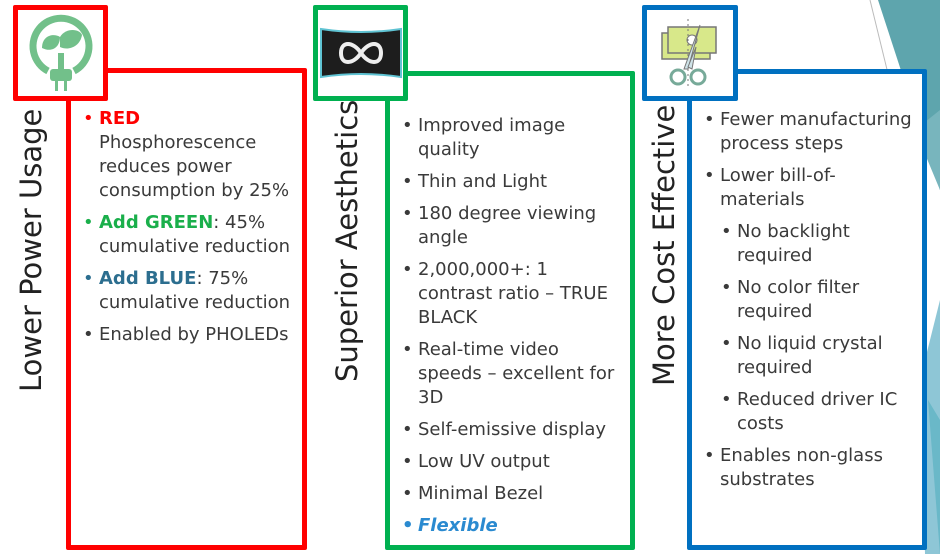  I want to click on power-icon-box, so click(60, 53).